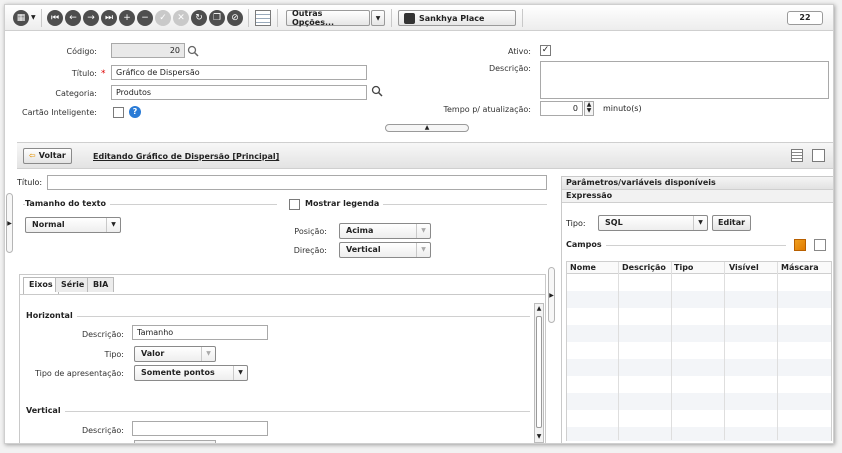 The width and height of the screenshot is (842, 453). Describe the element at coordinates (797, 155) in the screenshot. I see `tree-view-icon` at that location.